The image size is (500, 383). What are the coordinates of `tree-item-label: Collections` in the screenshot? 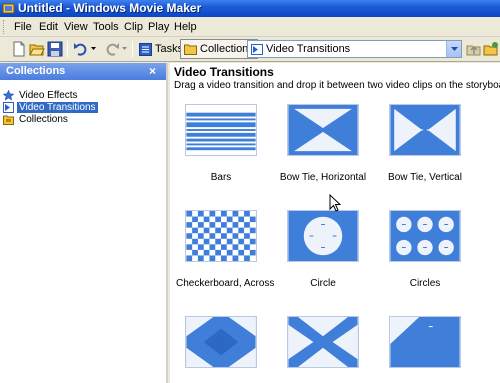 It's located at (43, 119).